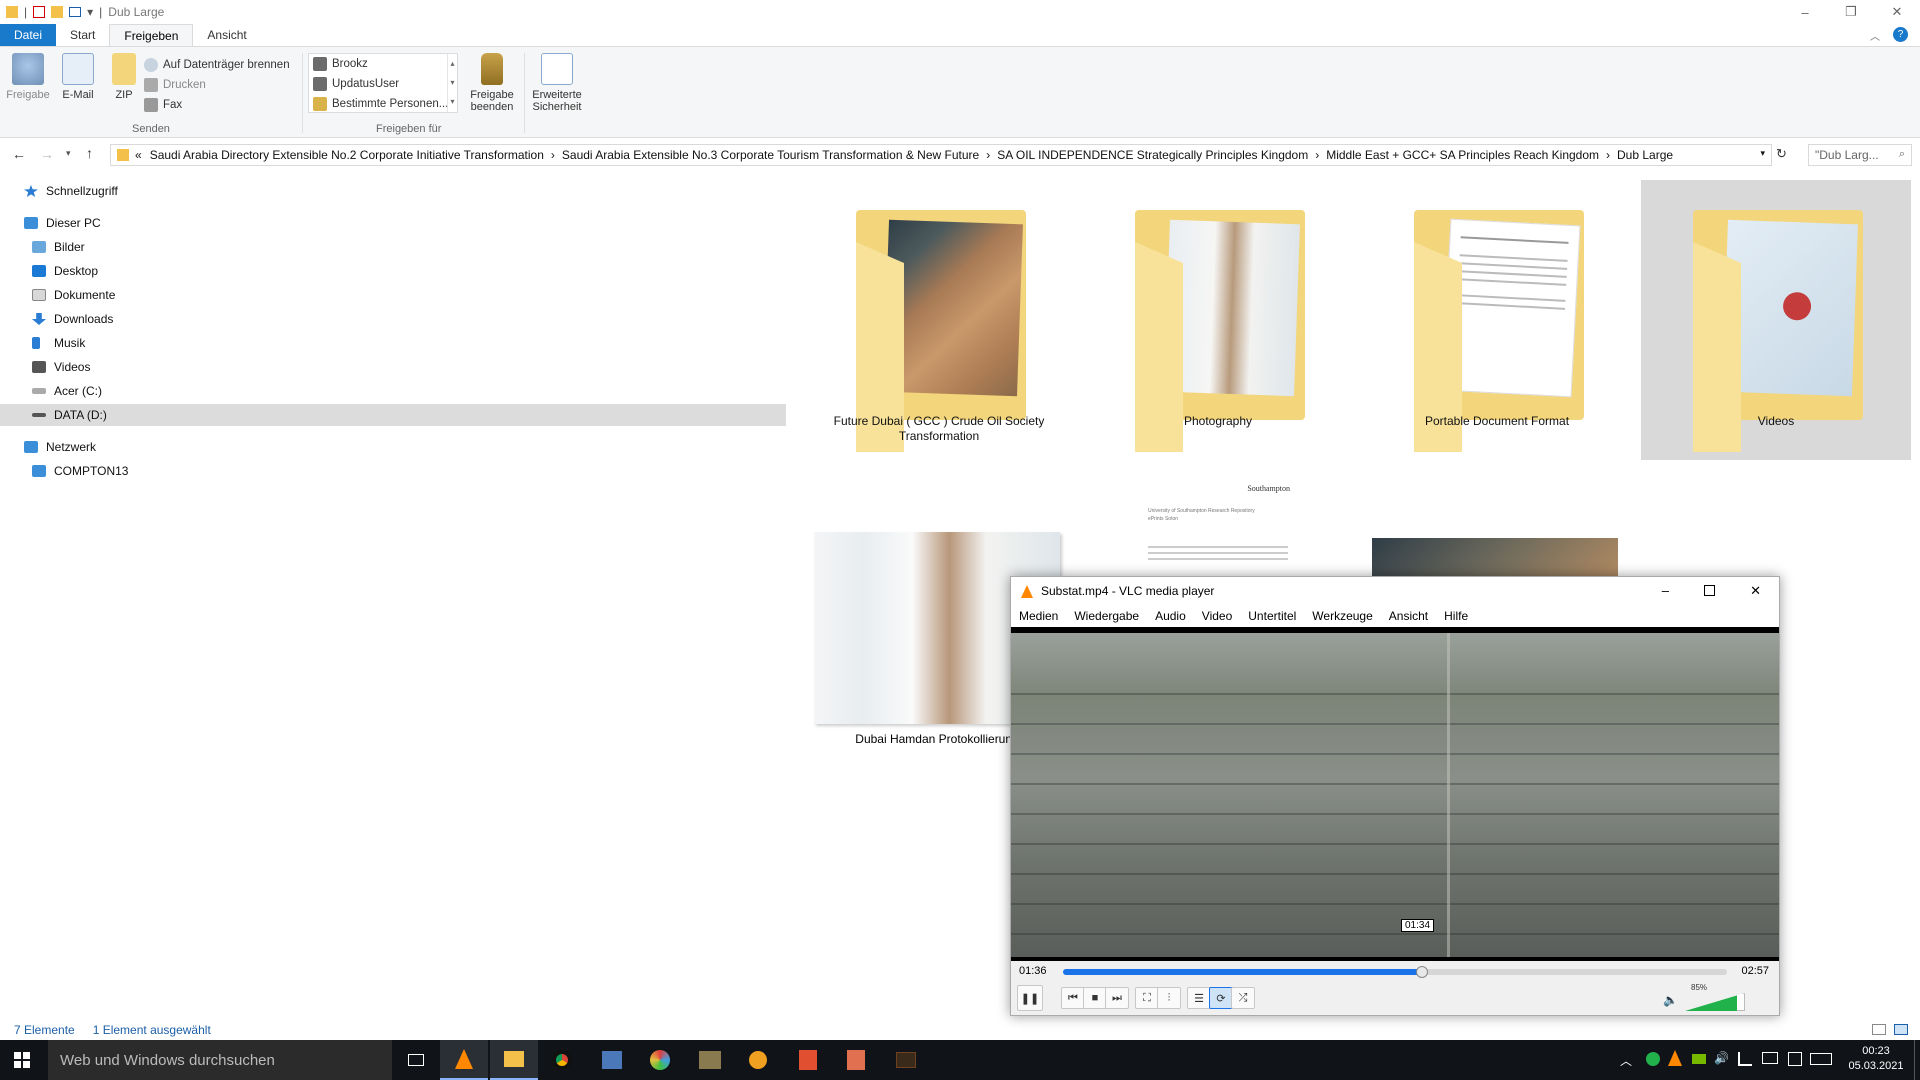  What do you see at coordinates (68, 153) in the screenshot?
I see `recent-locations-icon: ▾` at bounding box center [68, 153].